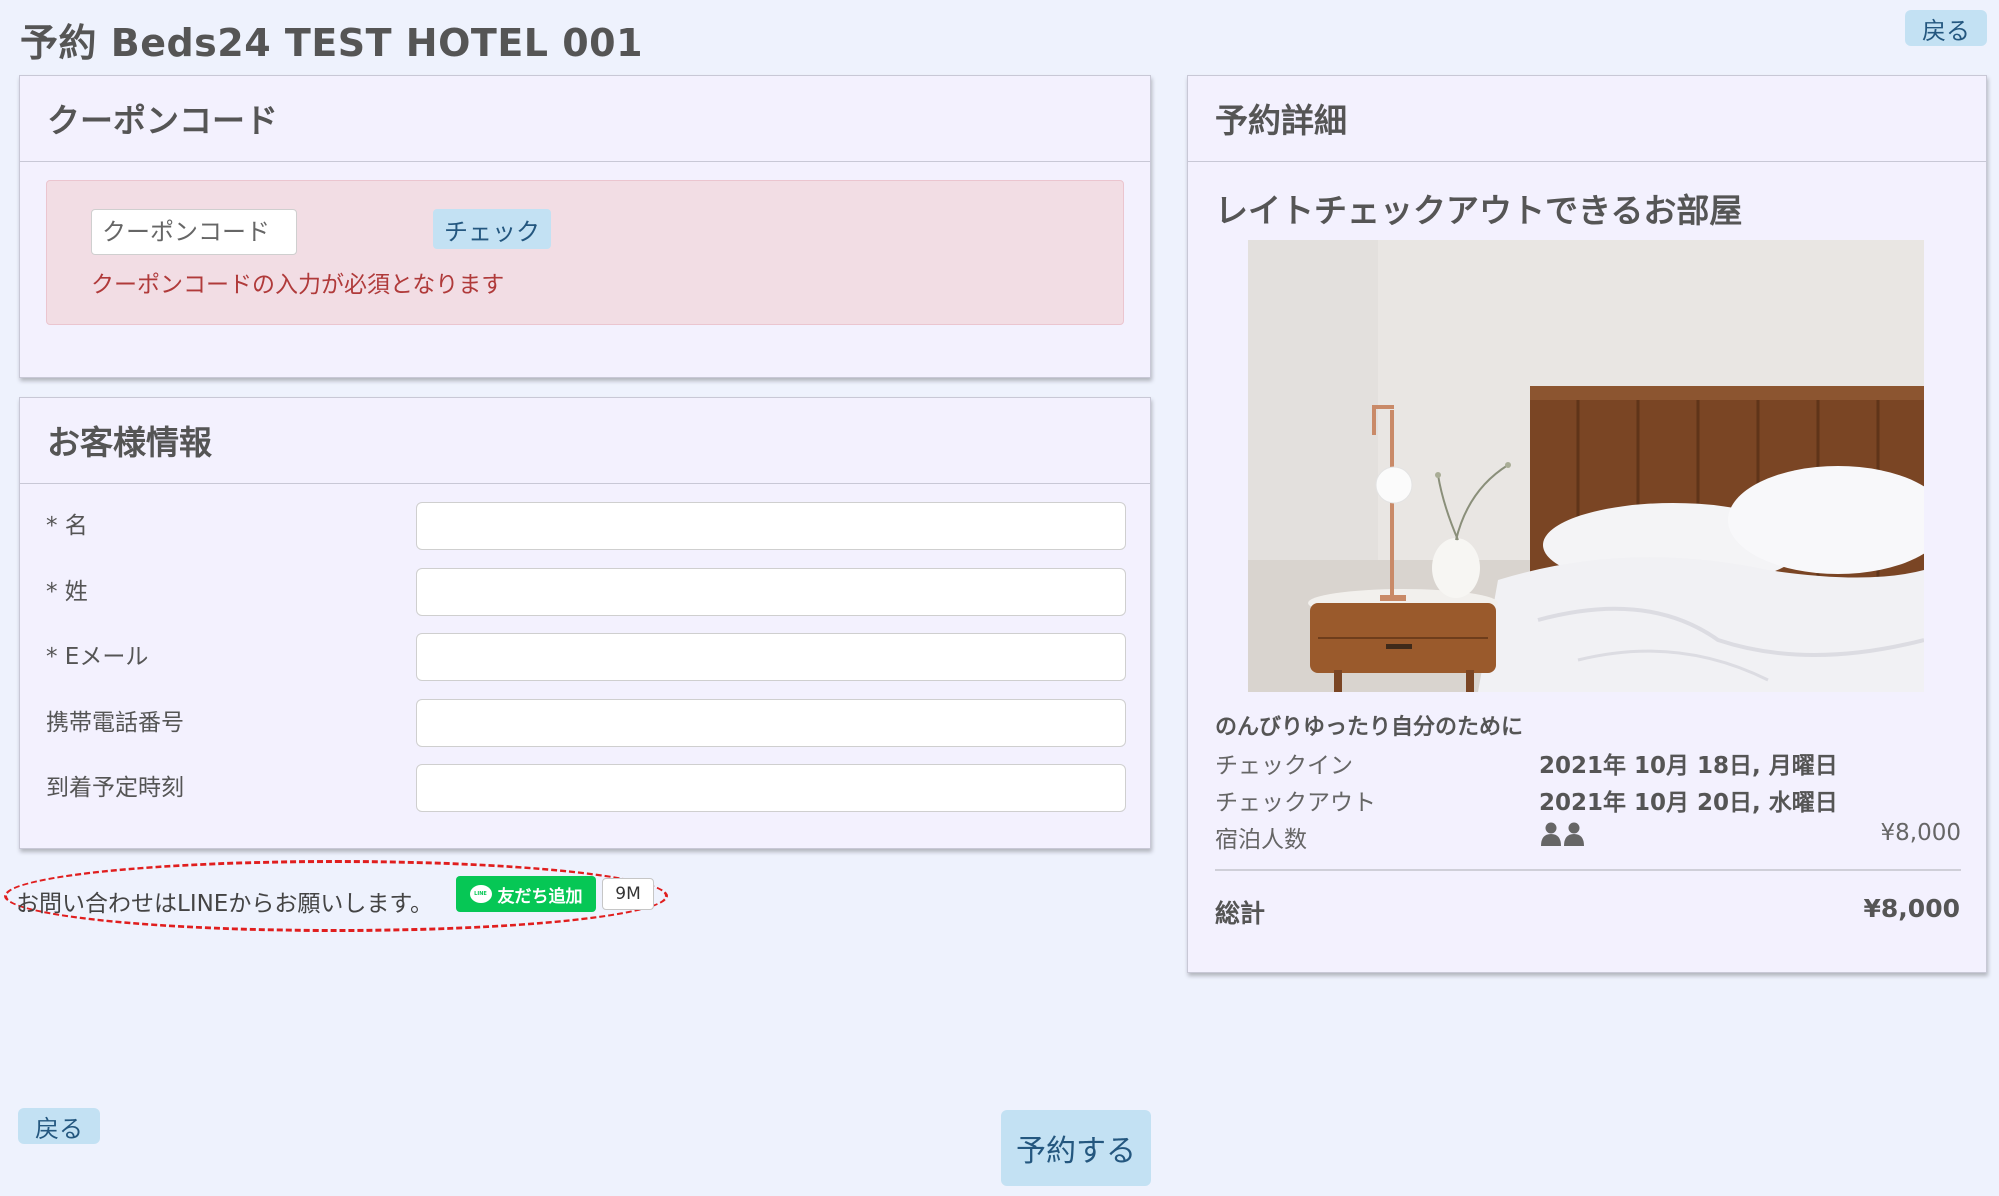 This screenshot has width=1999, height=1196. What do you see at coordinates (115, 788) in the screenshot?
I see `arrival-time-label: 到着予定時刻` at bounding box center [115, 788].